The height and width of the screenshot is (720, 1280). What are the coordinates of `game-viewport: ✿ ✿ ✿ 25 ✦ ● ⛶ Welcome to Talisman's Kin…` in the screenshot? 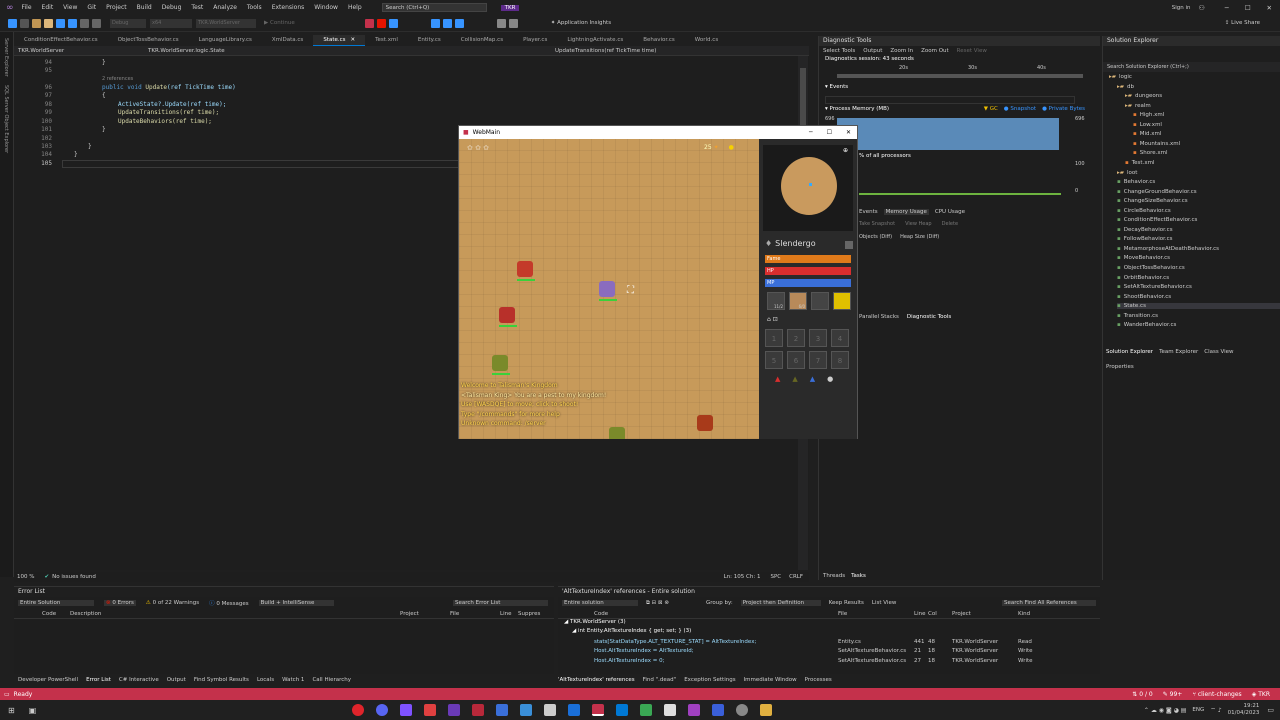 It's located at (609, 289).